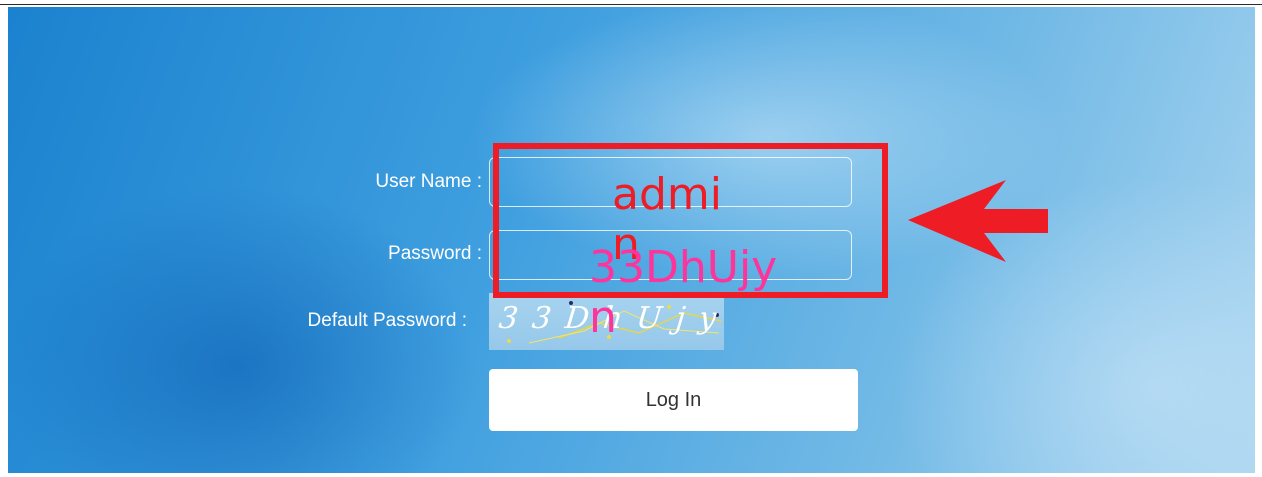  I want to click on typed-password-overlay: 33DhUjyn, so click(683, 292).